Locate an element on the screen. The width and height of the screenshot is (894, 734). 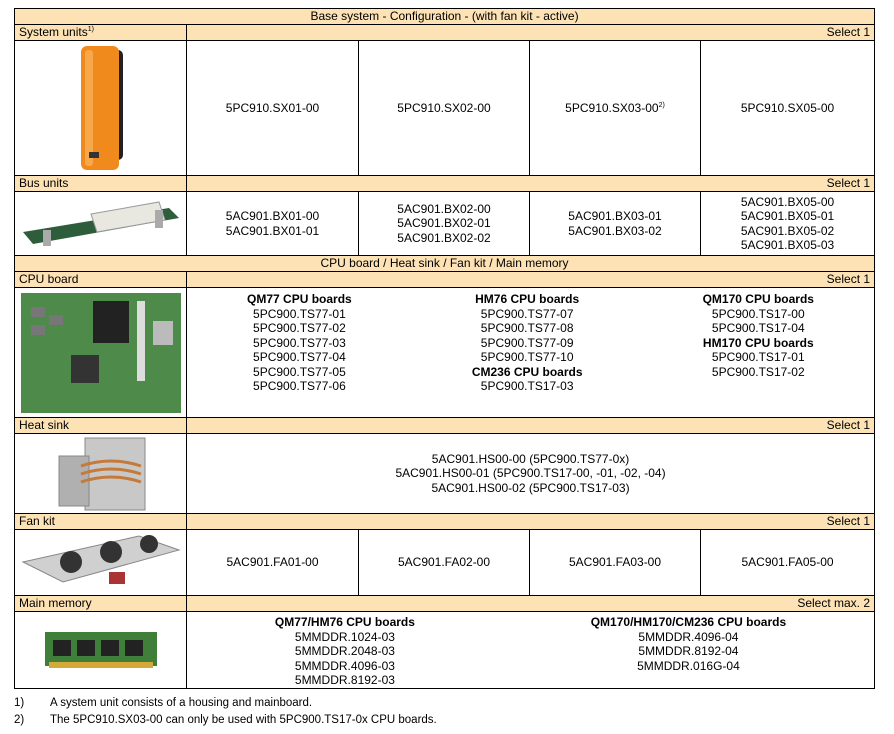
bus-unit-bx01: 5AC901.BX01-00 5AC901.BX01-01 is located at coordinates (272, 223).